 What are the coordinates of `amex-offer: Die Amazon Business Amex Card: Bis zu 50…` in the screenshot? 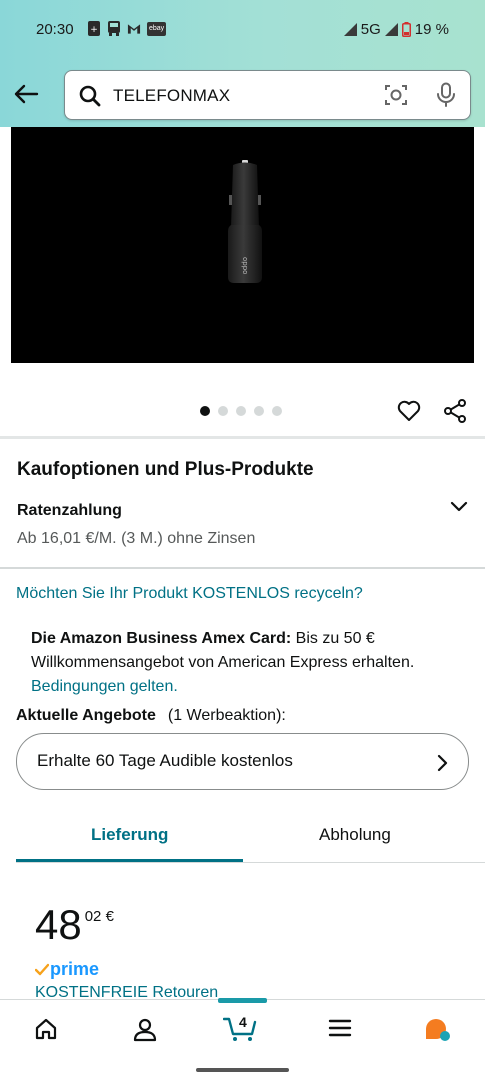 It's located at (251, 663).